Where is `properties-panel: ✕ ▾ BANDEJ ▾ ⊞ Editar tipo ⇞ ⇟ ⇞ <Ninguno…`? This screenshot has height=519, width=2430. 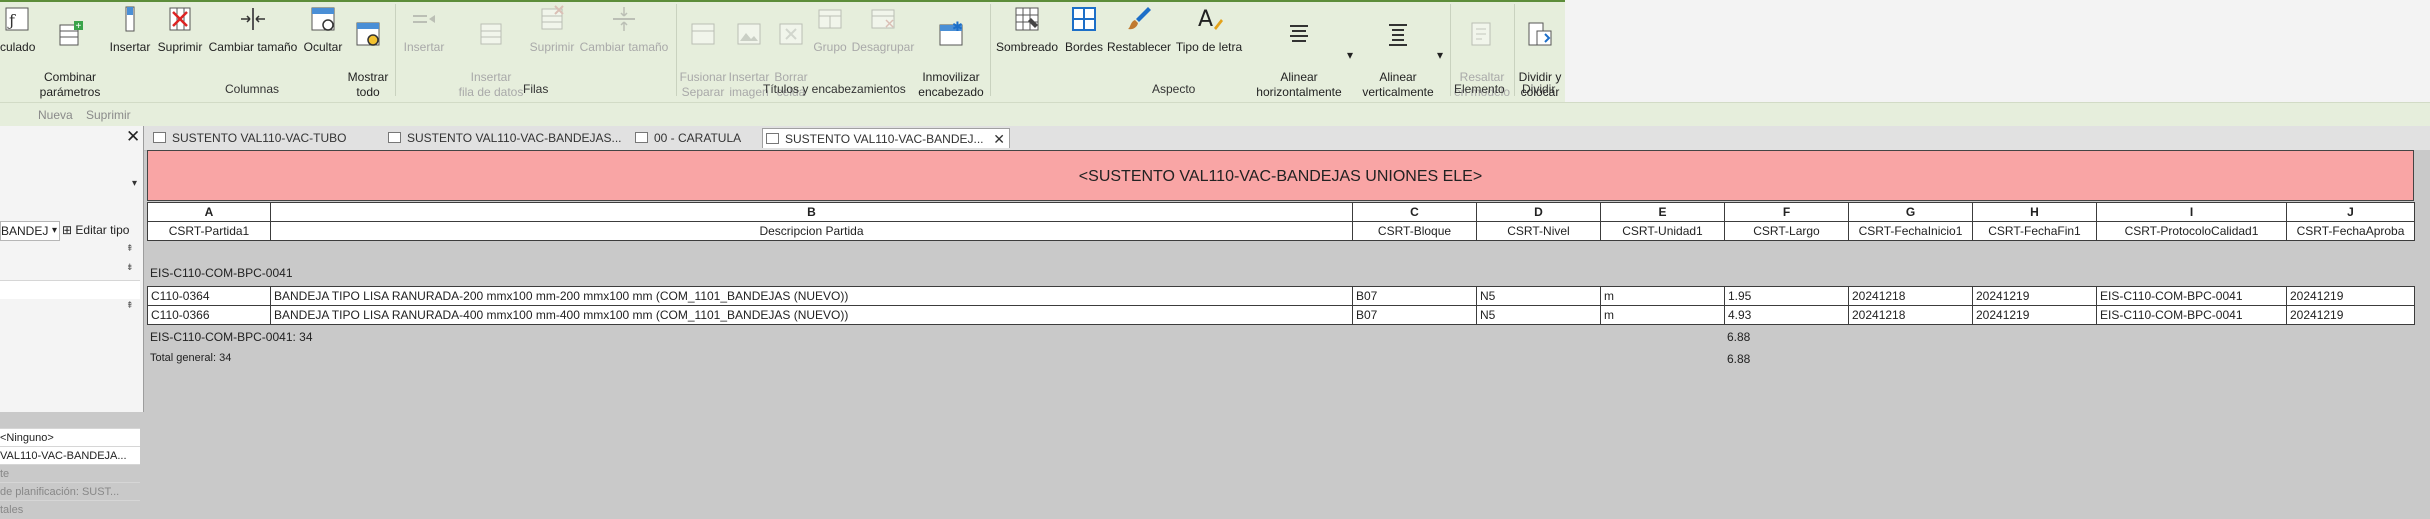
properties-panel: ✕ ▾ BANDEJ ▾ ⊞ Editar tipo ⇞ ⇟ ⇞ <Ninguno… is located at coordinates (72, 321).